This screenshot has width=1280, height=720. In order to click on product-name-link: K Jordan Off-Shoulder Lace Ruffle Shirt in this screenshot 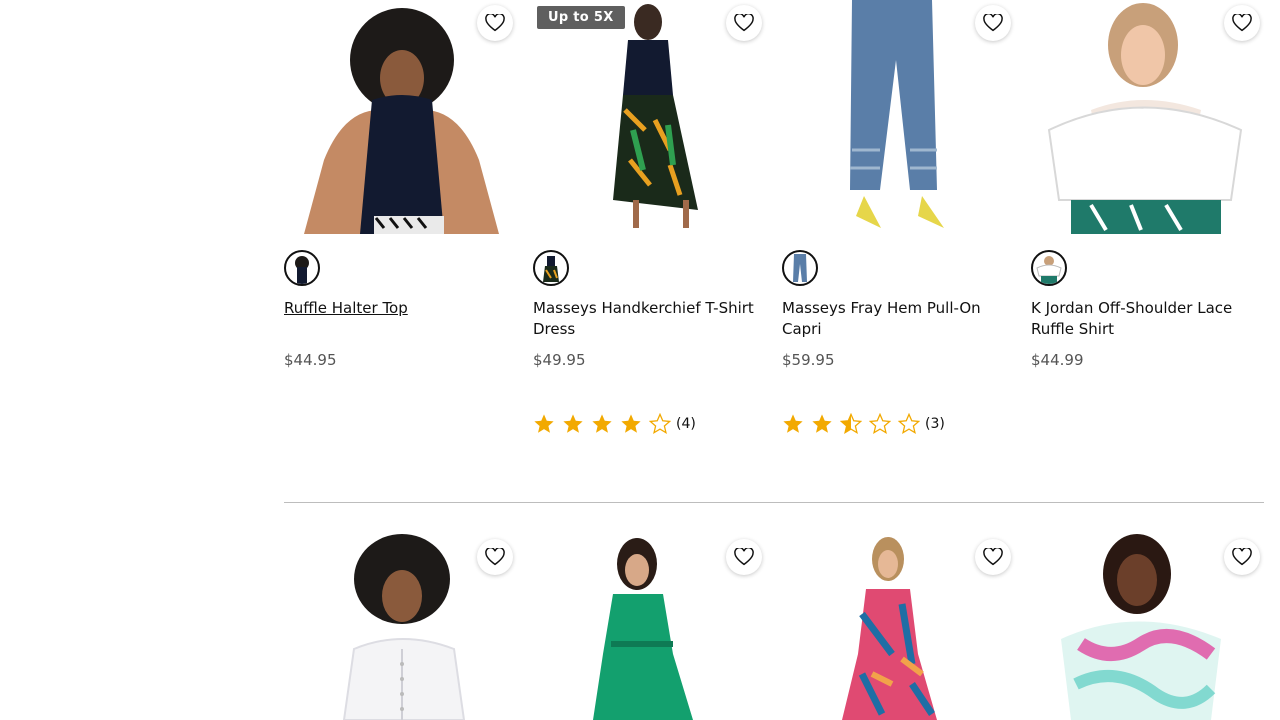, I will do `click(1149, 319)`.